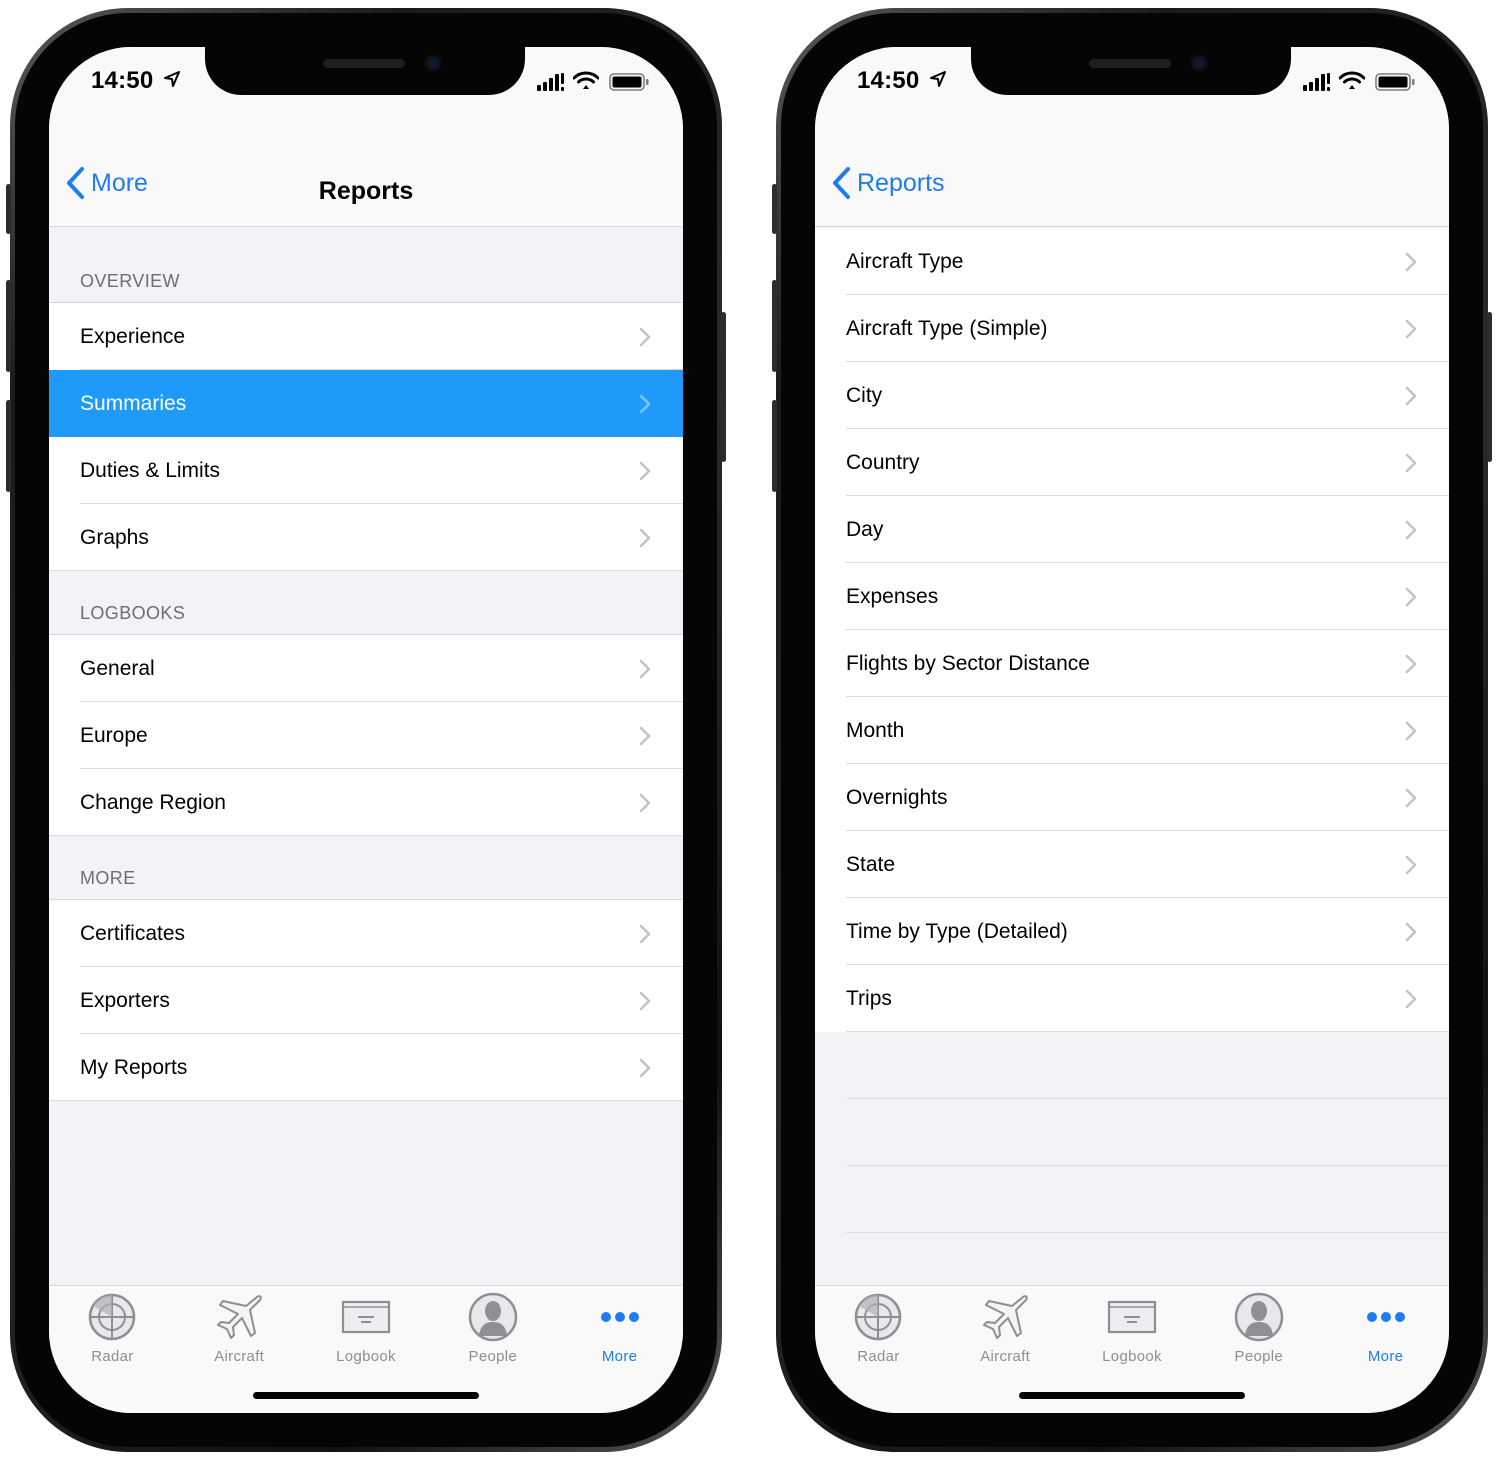  Describe the element at coordinates (897, 797) in the screenshot. I see `list-item-label: Overnights` at that location.